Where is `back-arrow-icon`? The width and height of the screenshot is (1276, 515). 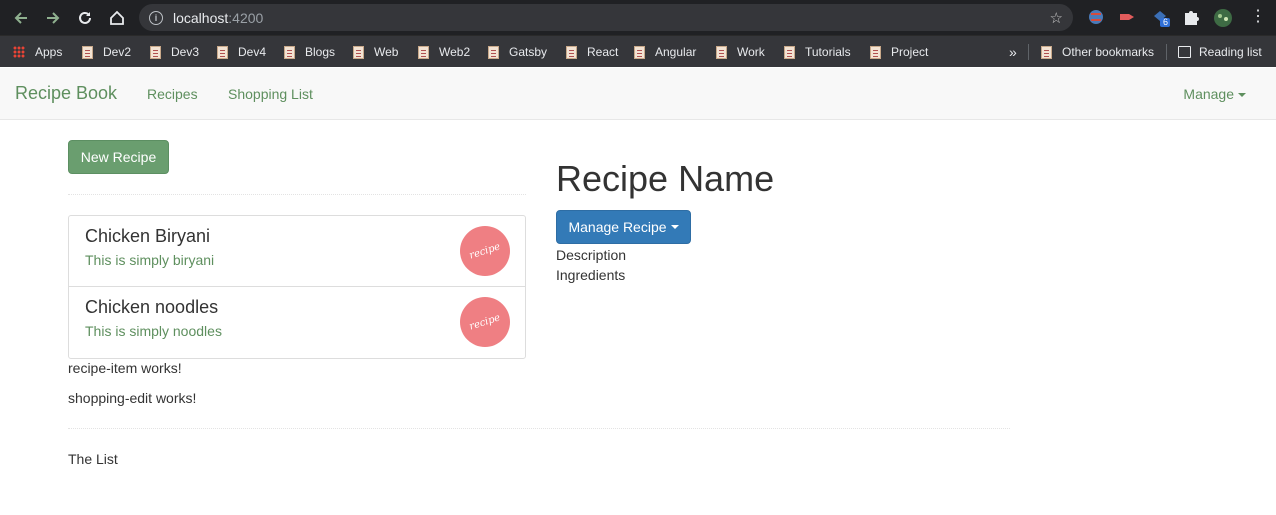
back-arrow-icon is located at coordinates (21, 18).